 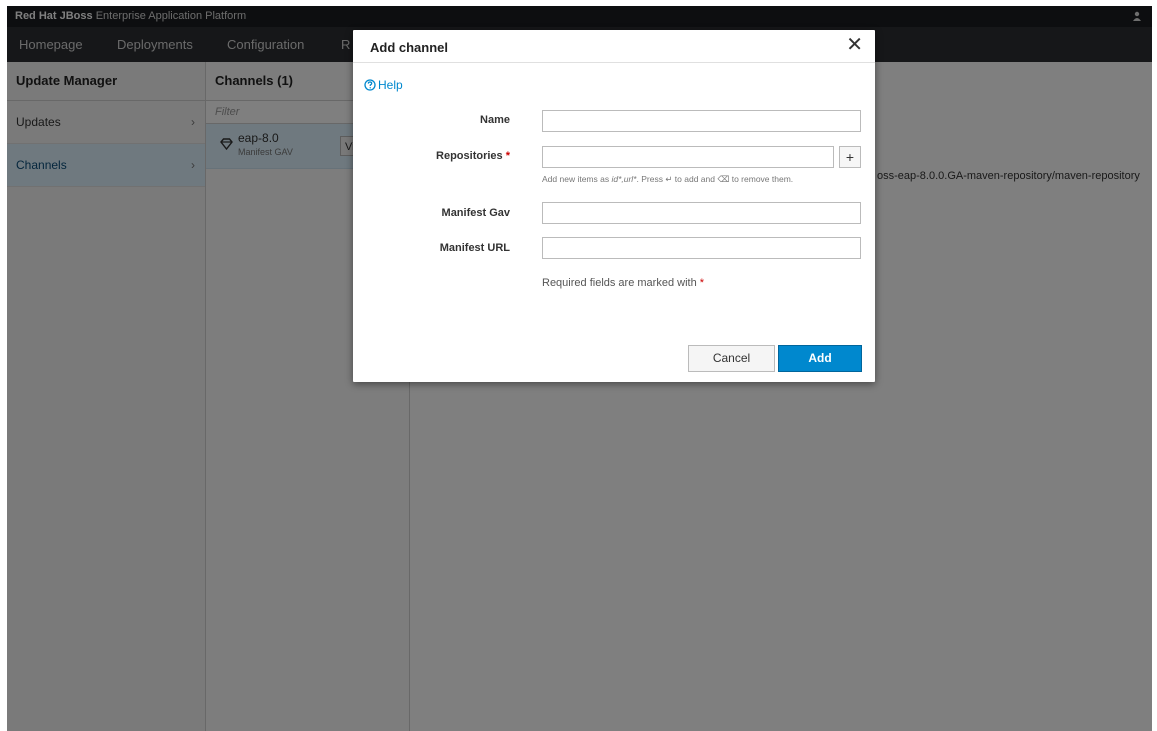 What do you see at coordinates (390, 85) in the screenshot?
I see `help-label: Help` at bounding box center [390, 85].